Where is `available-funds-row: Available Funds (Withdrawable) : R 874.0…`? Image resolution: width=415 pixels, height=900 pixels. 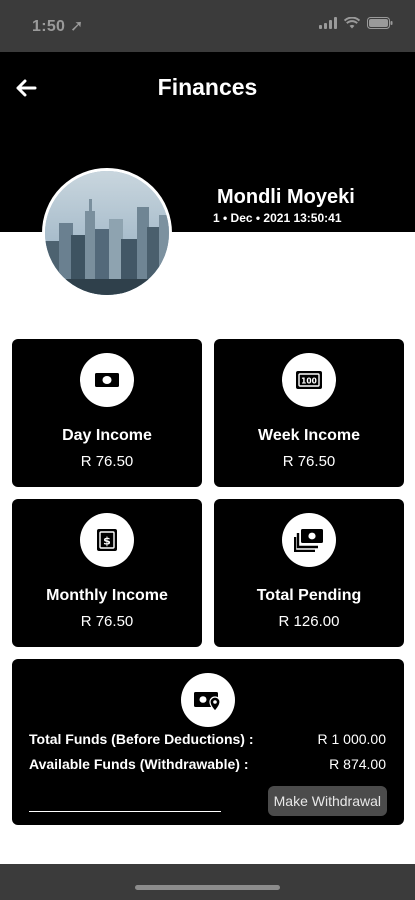 available-funds-row: Available Funds (Withdrawable) : R 874.0… is located at coordinates (207, 764).